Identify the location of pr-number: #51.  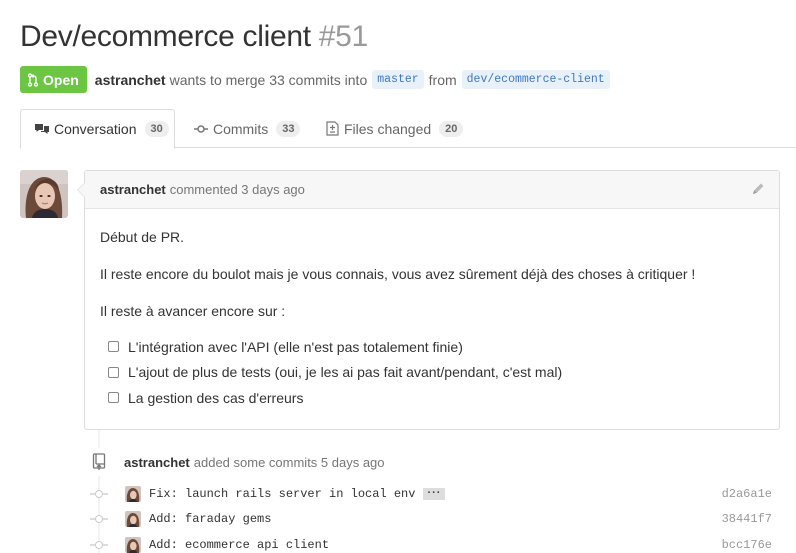
(343, 36).